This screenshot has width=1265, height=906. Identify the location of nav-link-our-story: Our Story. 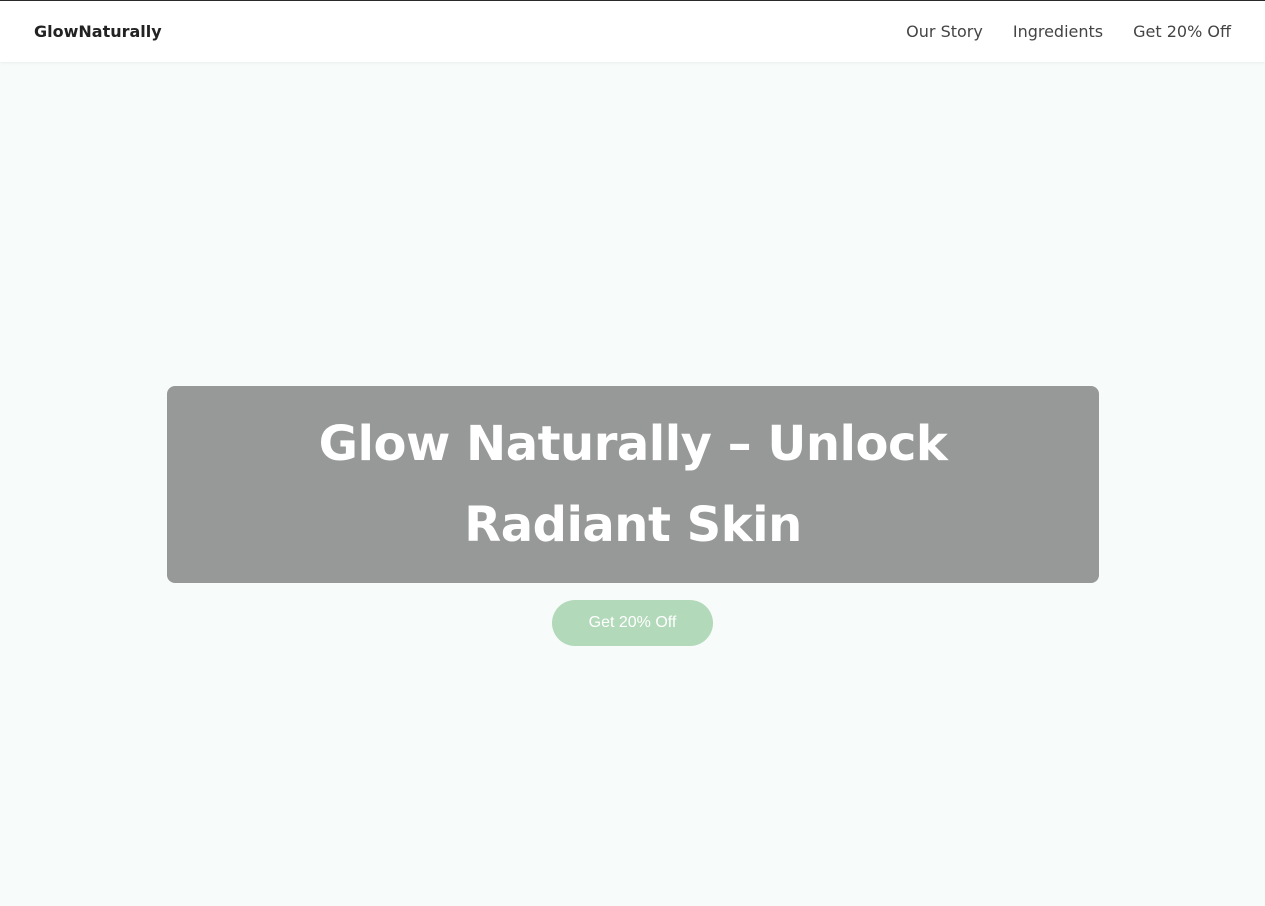
(944, 31).